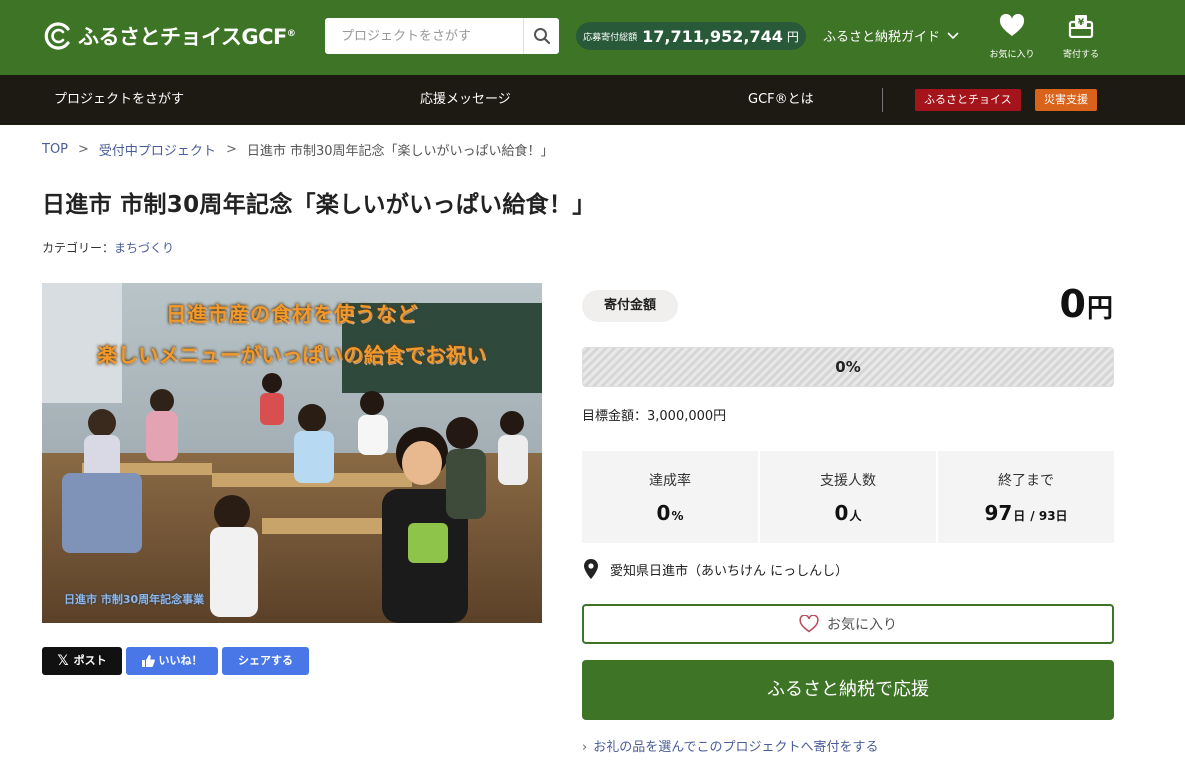  What do you see at coordinates (157, 149) in the screenshot?
I see `breadcrumb-accepting-projects: 受付中プロジェクト` at bounding box center [157, 149].